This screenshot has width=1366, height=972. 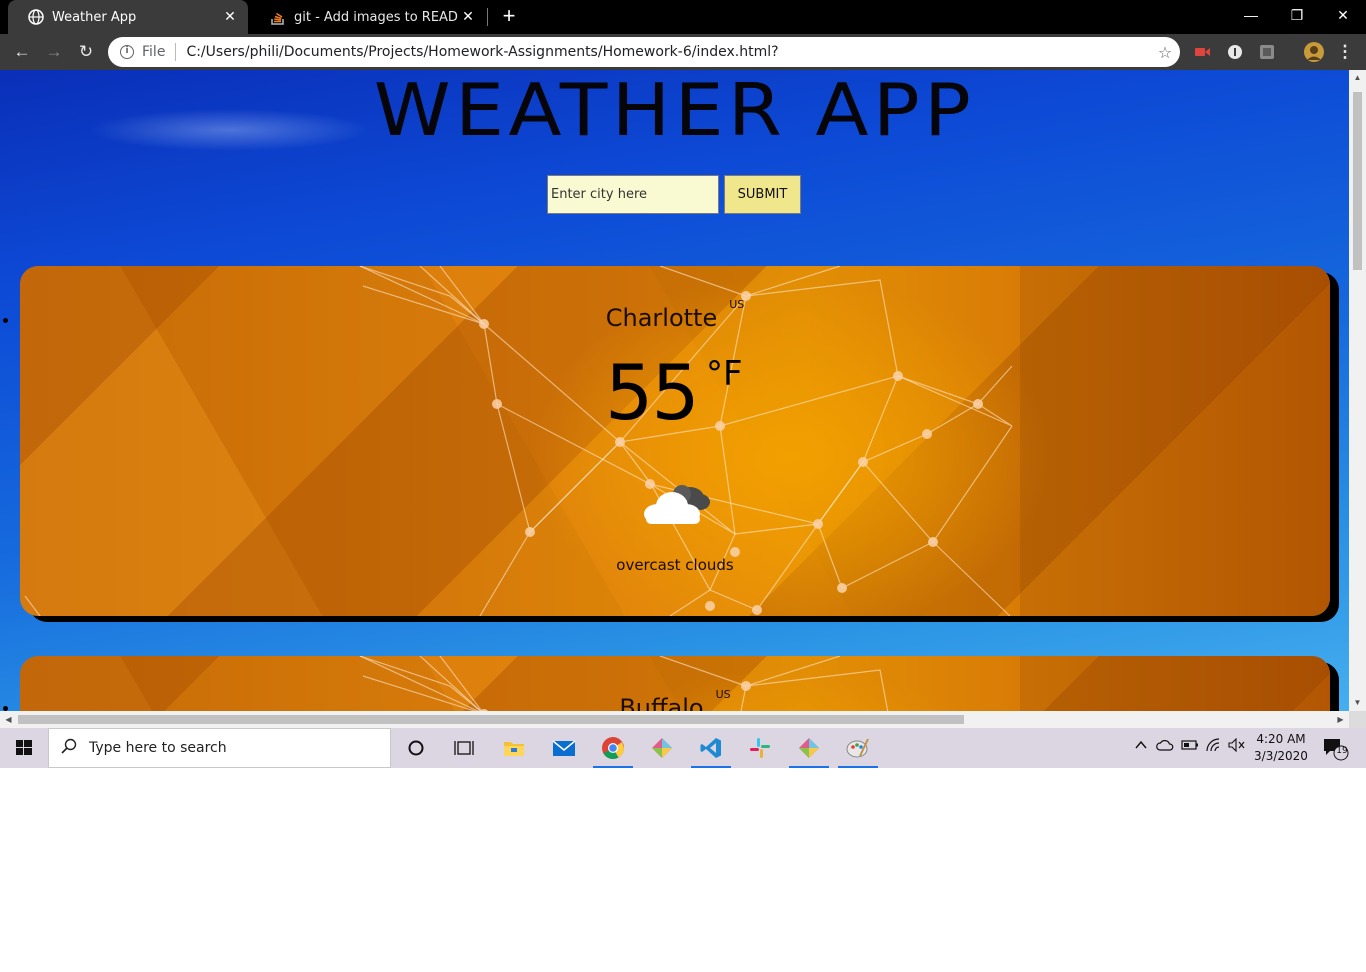 I want to click on cortana-icon, so click(x=416, y=748).